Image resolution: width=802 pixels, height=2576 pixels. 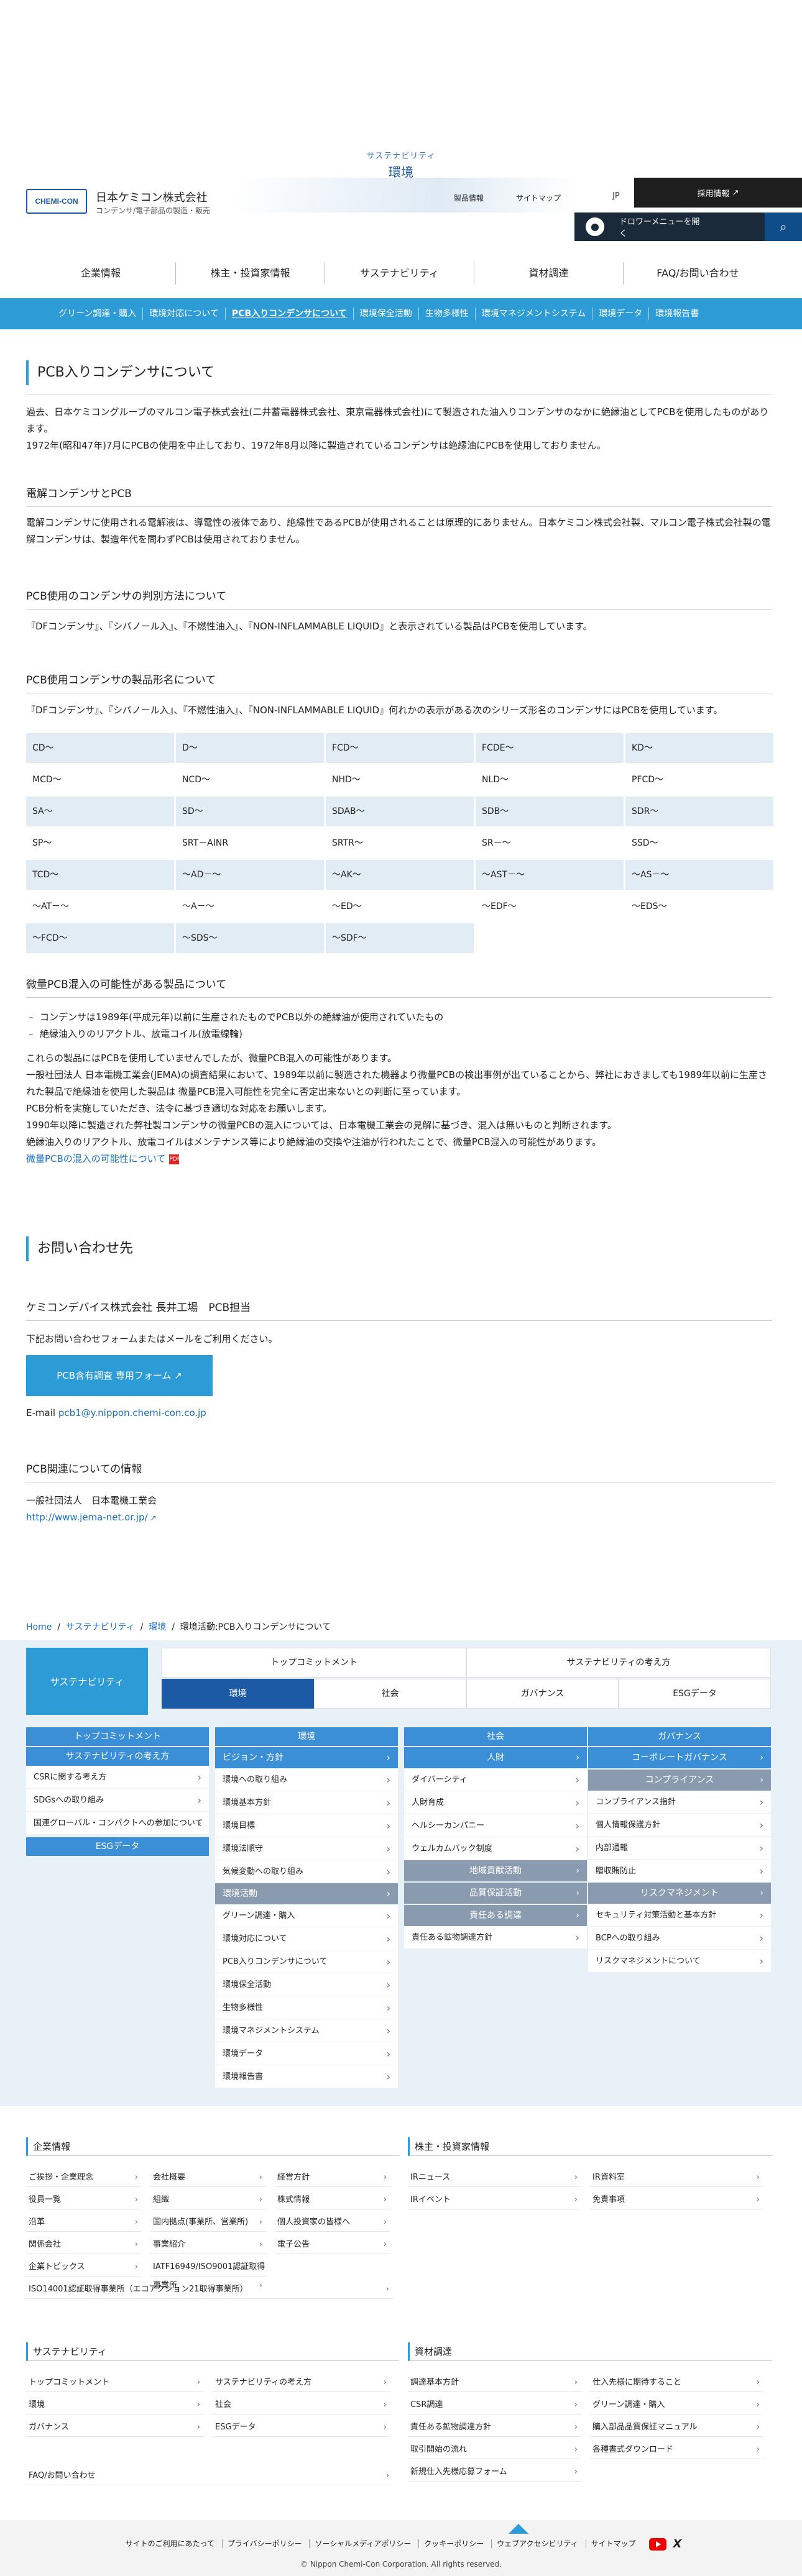 I want to click on language-switch: JP, so click(x=616, y=196).